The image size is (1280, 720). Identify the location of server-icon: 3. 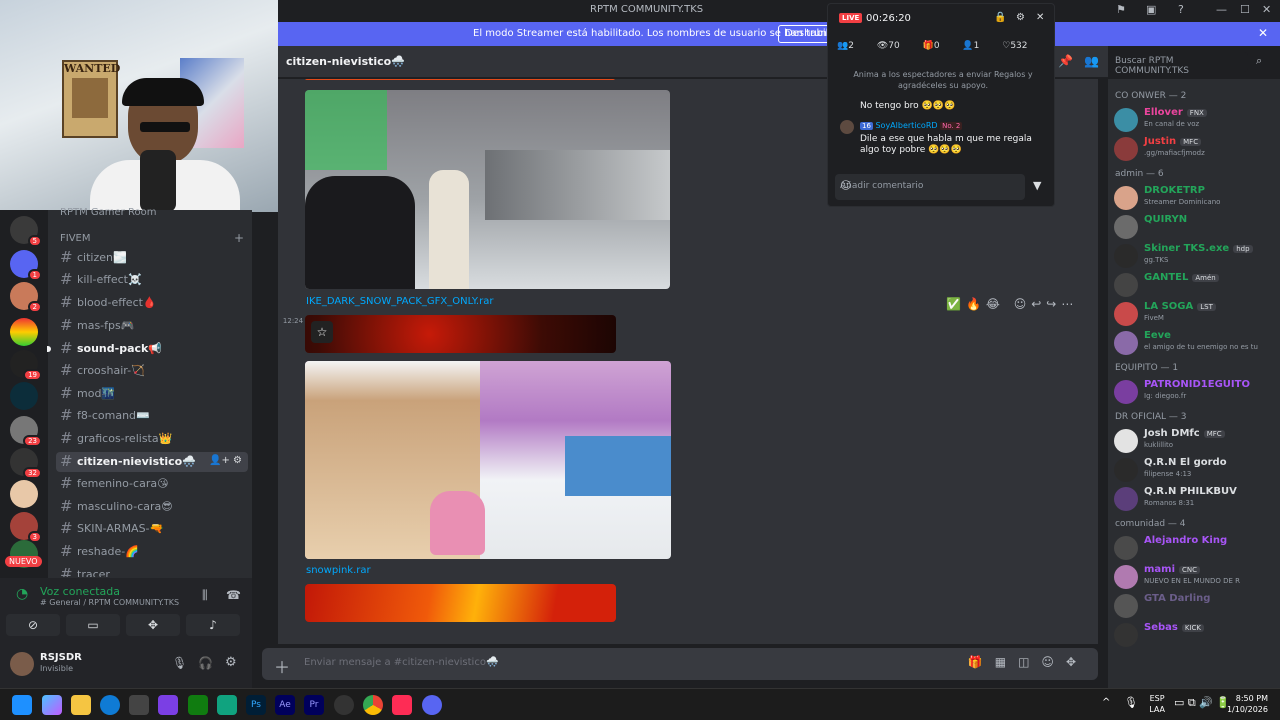
(26, 527).